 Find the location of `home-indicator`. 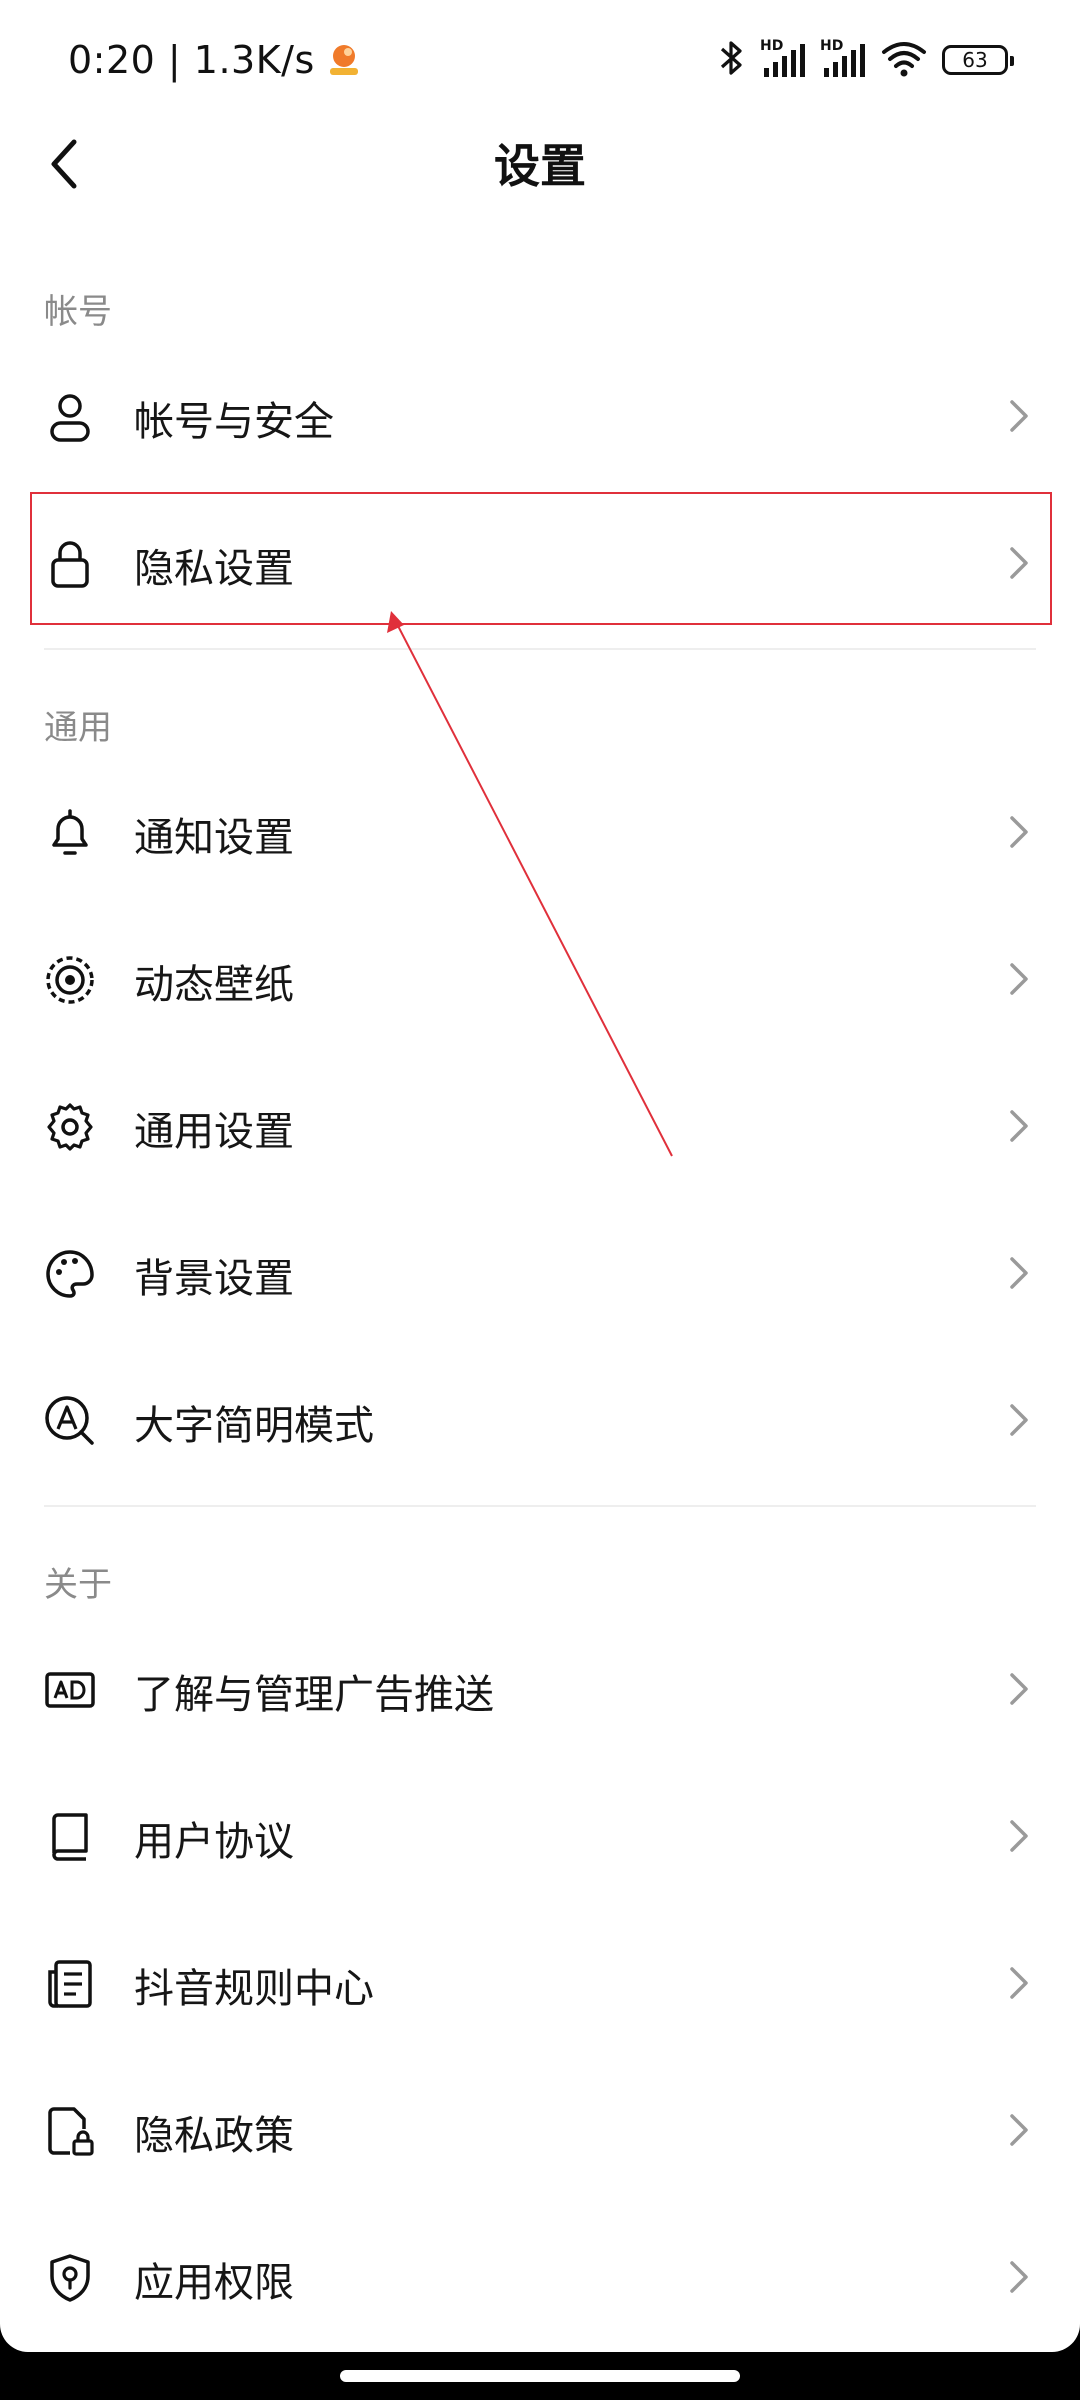

home-indicator is located at coordinates (540, 2376).